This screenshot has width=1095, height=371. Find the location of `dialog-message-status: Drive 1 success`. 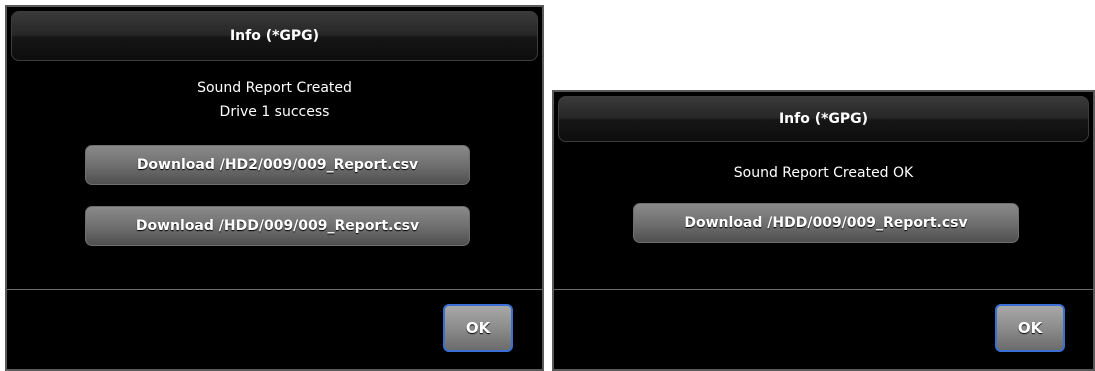

dialog-message-status: Drive 1 success is located at coordinates (274, 112).